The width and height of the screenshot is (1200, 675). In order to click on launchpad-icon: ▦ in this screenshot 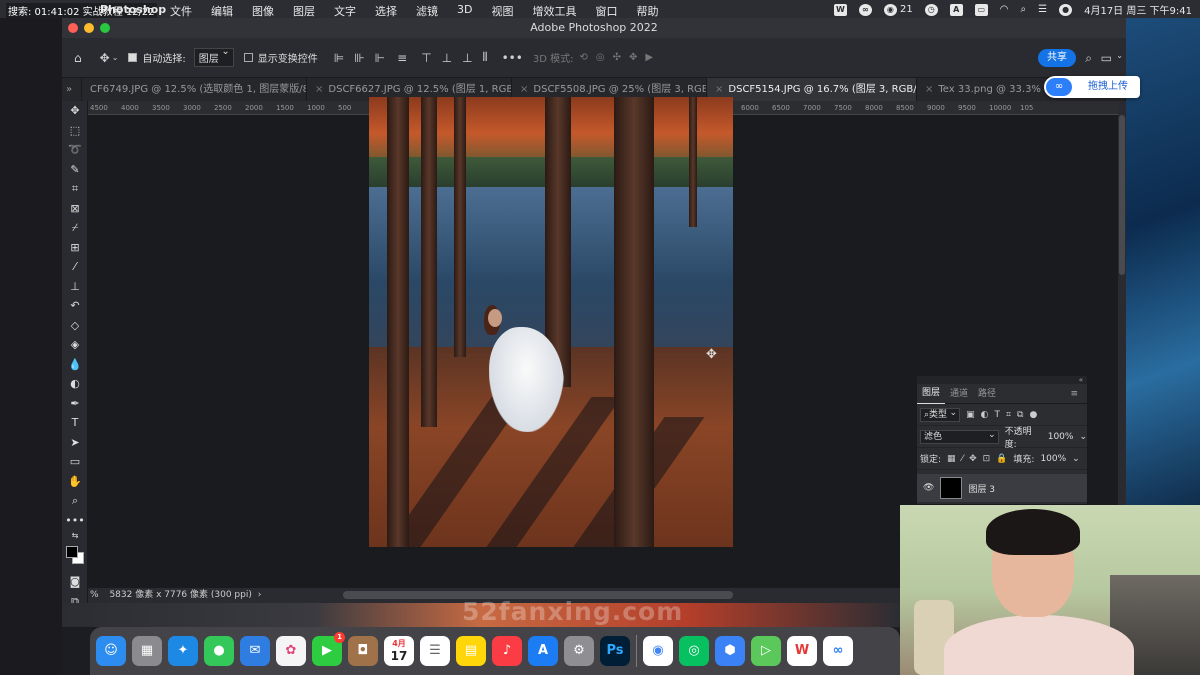, I will do `click(147, 651)`.